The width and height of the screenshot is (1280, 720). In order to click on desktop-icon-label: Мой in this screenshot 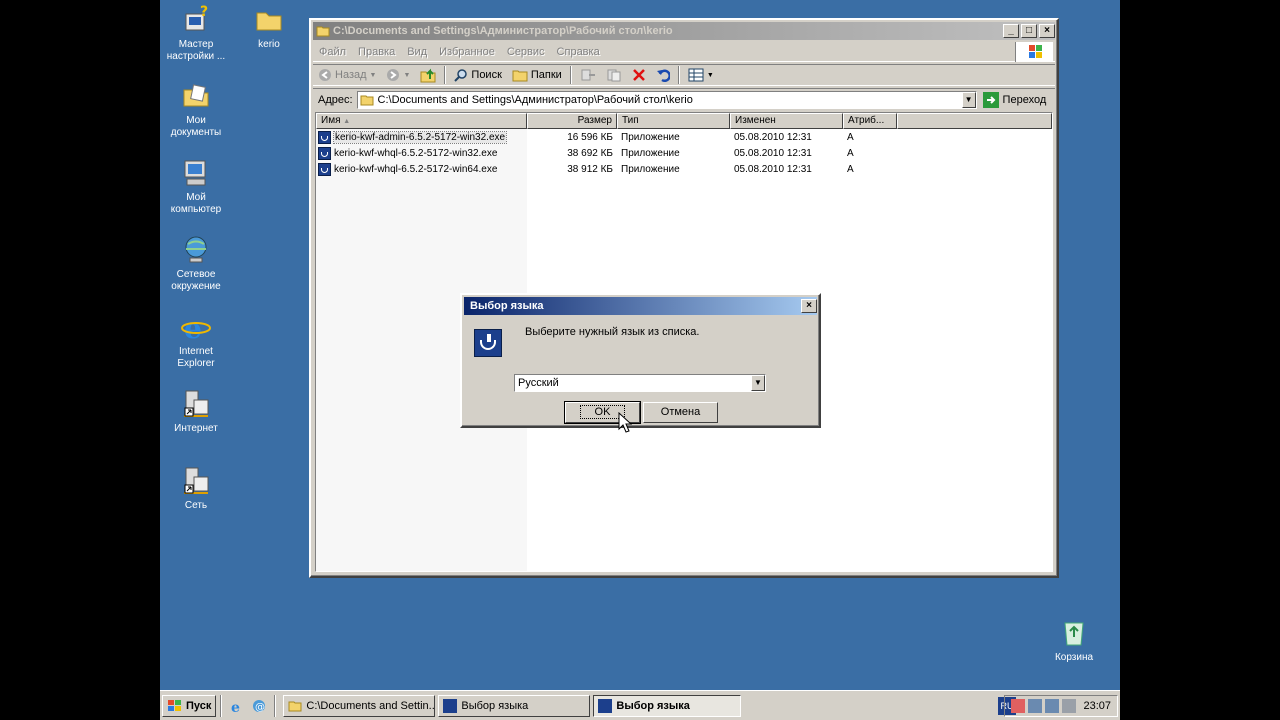, I will do `click(196, 197)`.